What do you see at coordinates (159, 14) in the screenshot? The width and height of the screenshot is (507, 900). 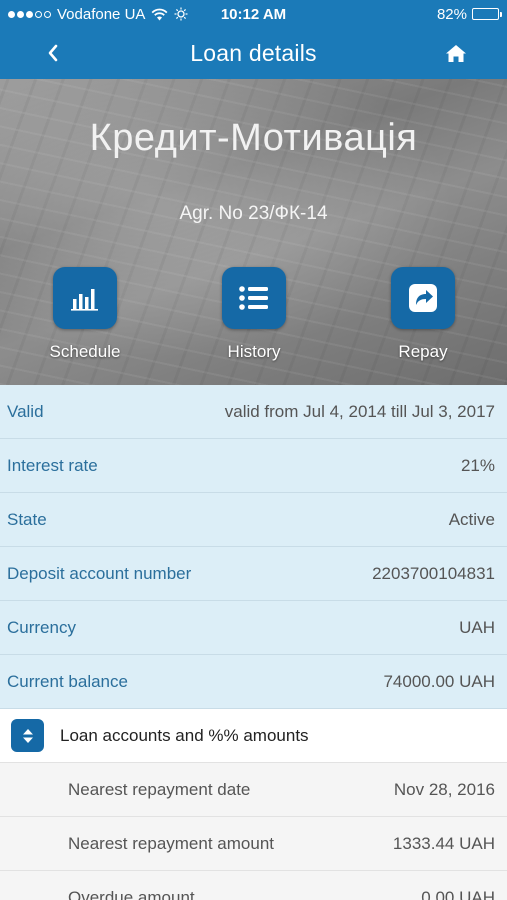 I see `wifi-icon` at bounding box center [159, 14].